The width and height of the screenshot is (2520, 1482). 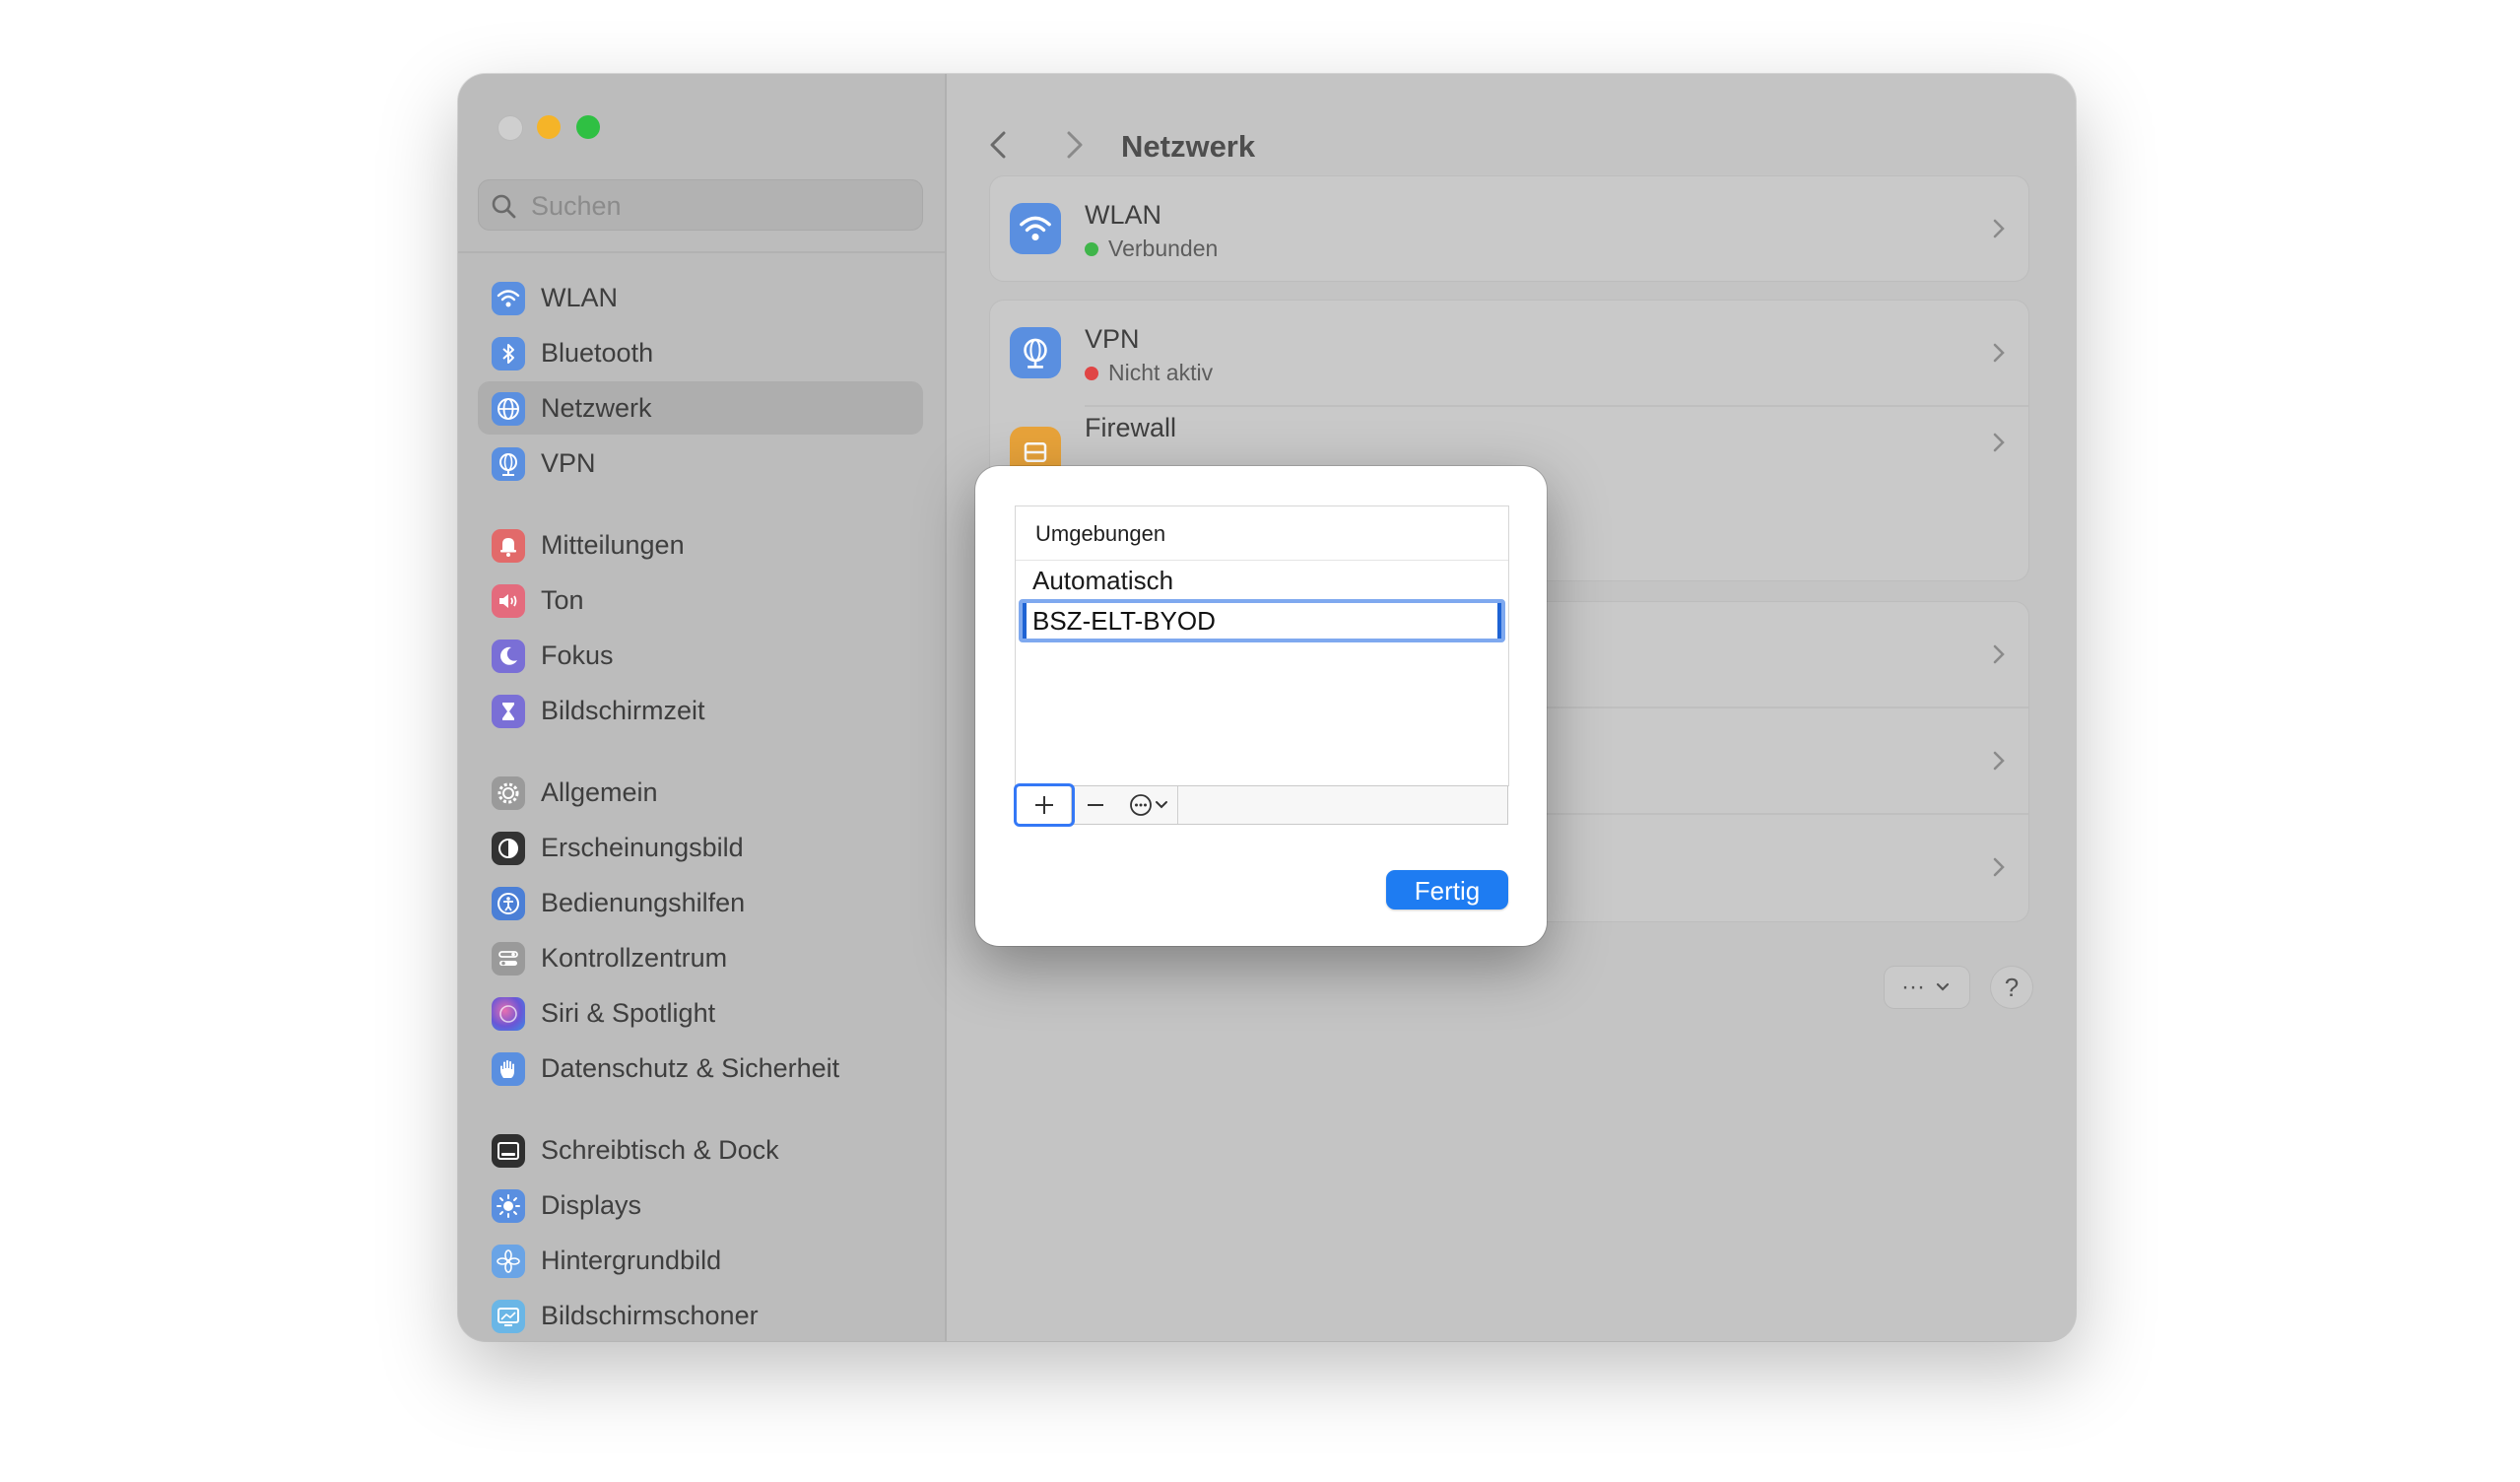 What do you see at coordinates (1262, 805) in the screenshot?
I see `list-toolbar` at bounding box center [1262, 805].